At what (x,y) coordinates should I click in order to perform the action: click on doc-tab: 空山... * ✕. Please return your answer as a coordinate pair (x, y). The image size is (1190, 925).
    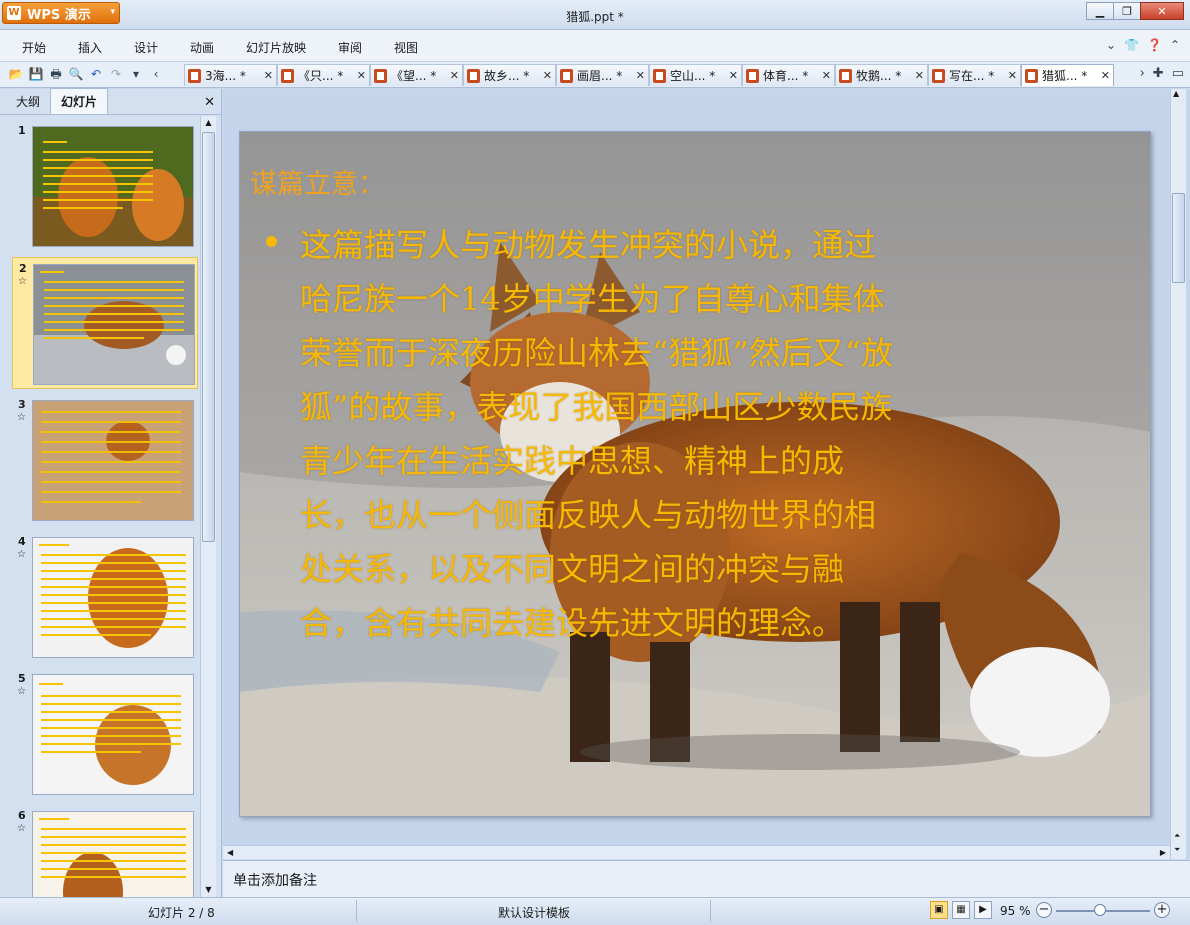
    Looking at the image, I should click on (695, 75).